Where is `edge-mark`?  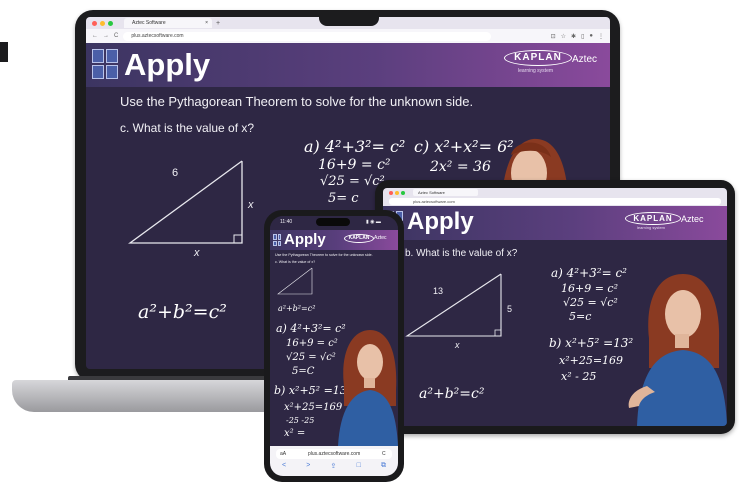
edge-mark is located at coordinates (4, 52).